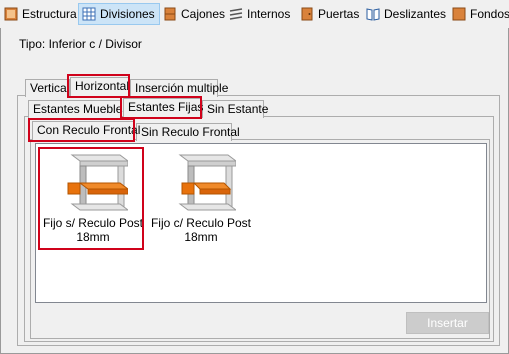 Image resolution: width=509 pixels, height=354 pixels. Describe the element at coordinates (201, 223) in the screenshot. I see `item-caption: Fijo c/ Reculo Post` at that location.